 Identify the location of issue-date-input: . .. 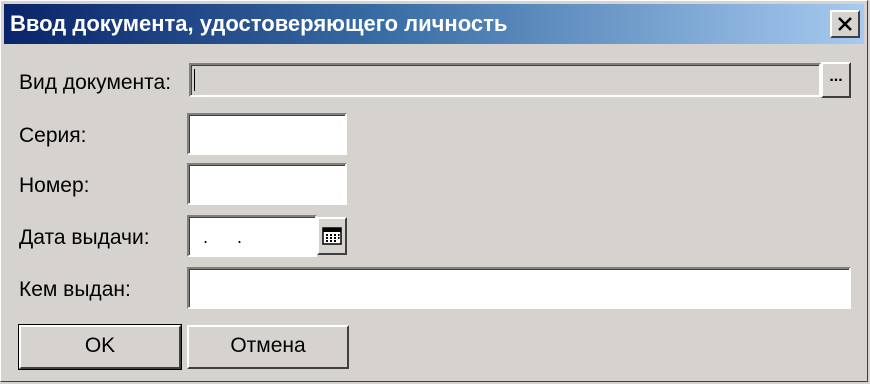
(252, 236).